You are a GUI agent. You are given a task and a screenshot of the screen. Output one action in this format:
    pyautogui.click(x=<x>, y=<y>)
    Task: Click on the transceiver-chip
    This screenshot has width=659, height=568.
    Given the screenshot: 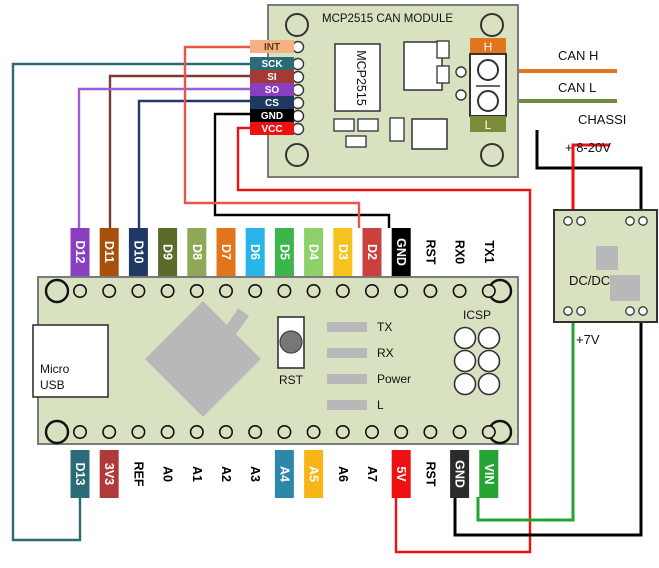 What is the action you would take?
    pyautogui.click(x=423, y=66)
    